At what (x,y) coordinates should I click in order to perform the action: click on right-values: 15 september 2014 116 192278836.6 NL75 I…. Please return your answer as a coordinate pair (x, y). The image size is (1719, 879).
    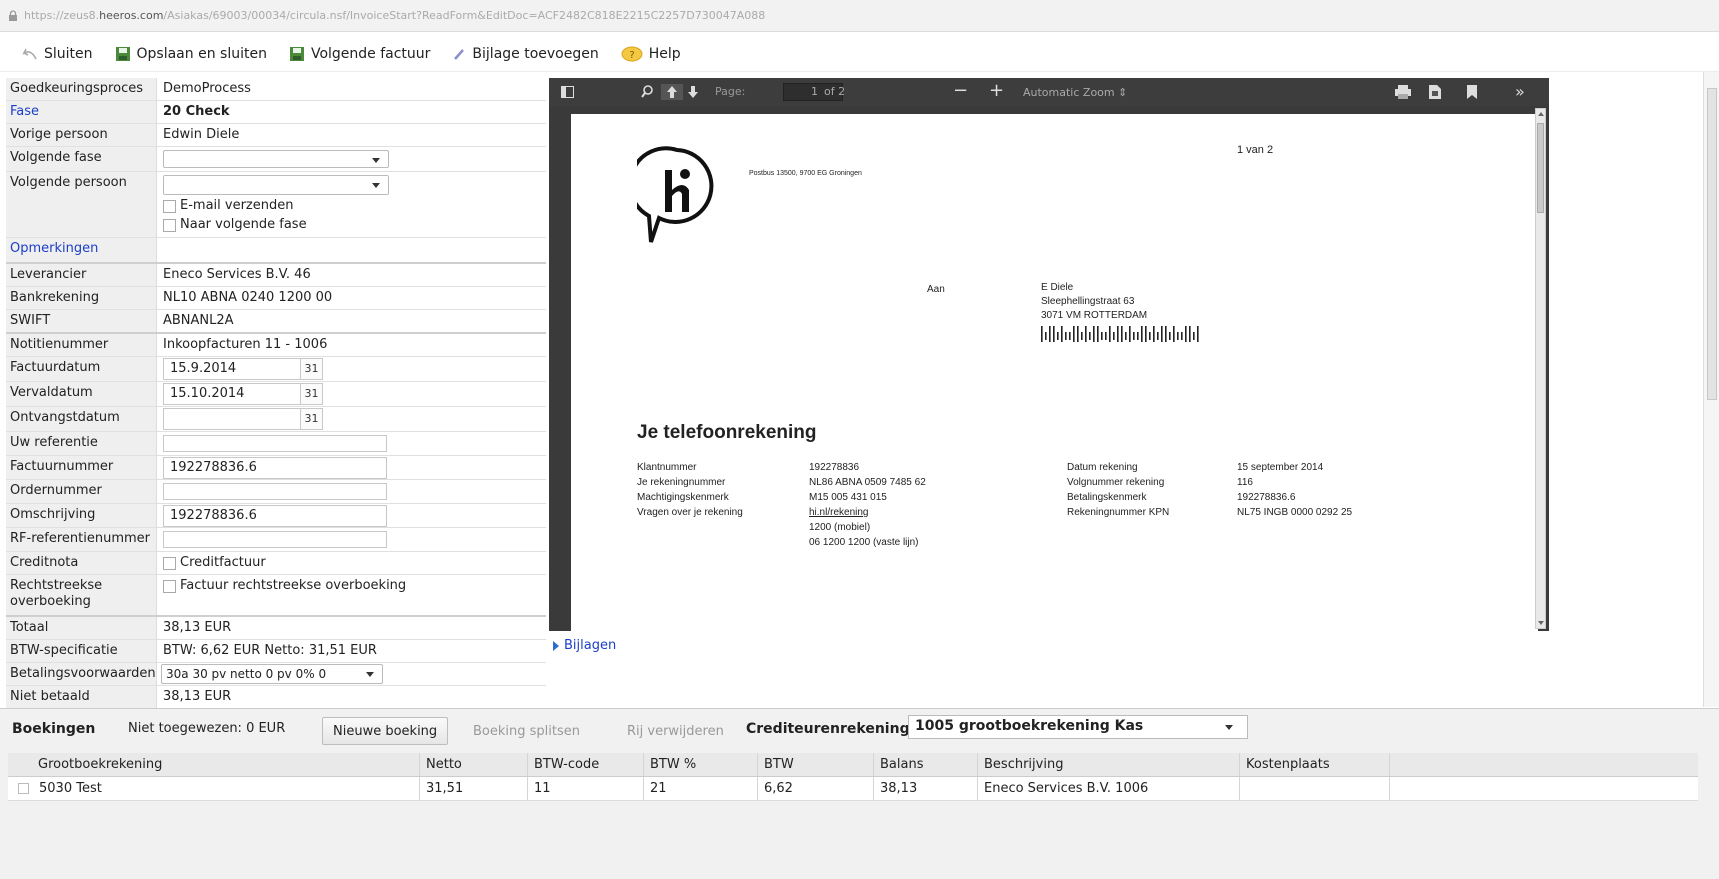
    Looking at the image, I should click on (1294, 490).